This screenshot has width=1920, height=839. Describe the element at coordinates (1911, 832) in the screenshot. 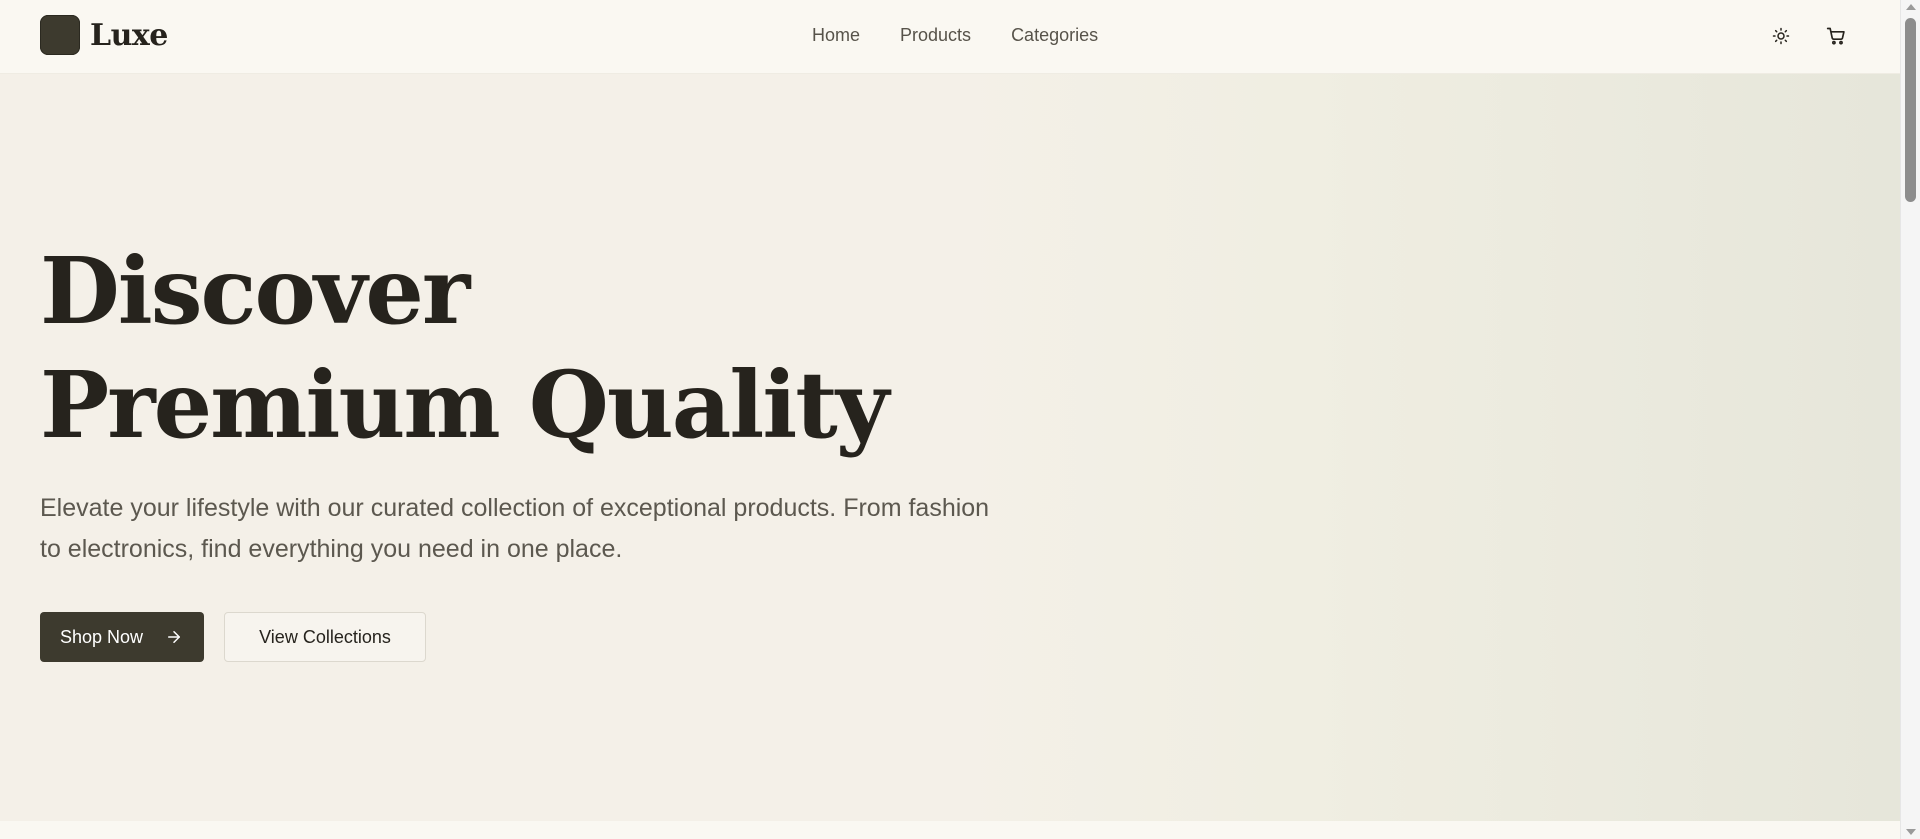

I see `scroll-down-arrow-icon` at that location.